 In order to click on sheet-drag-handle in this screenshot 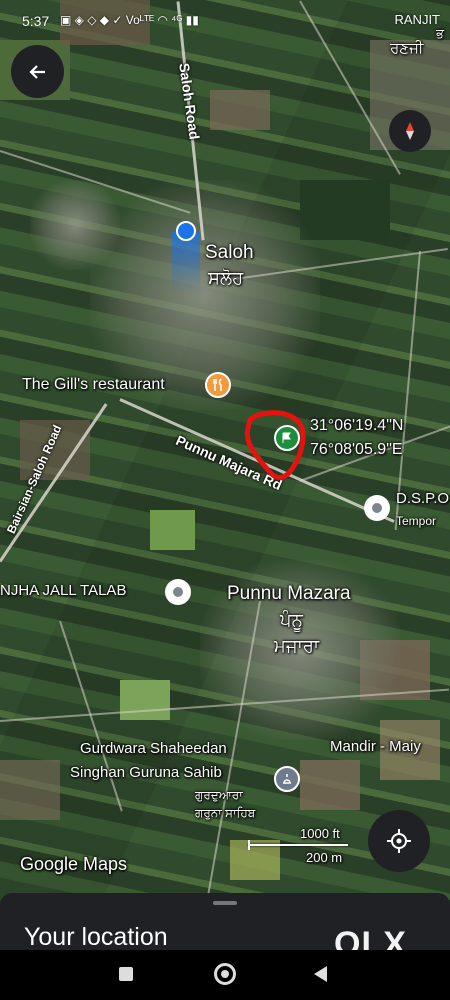, I will do `click(225, 903)`.